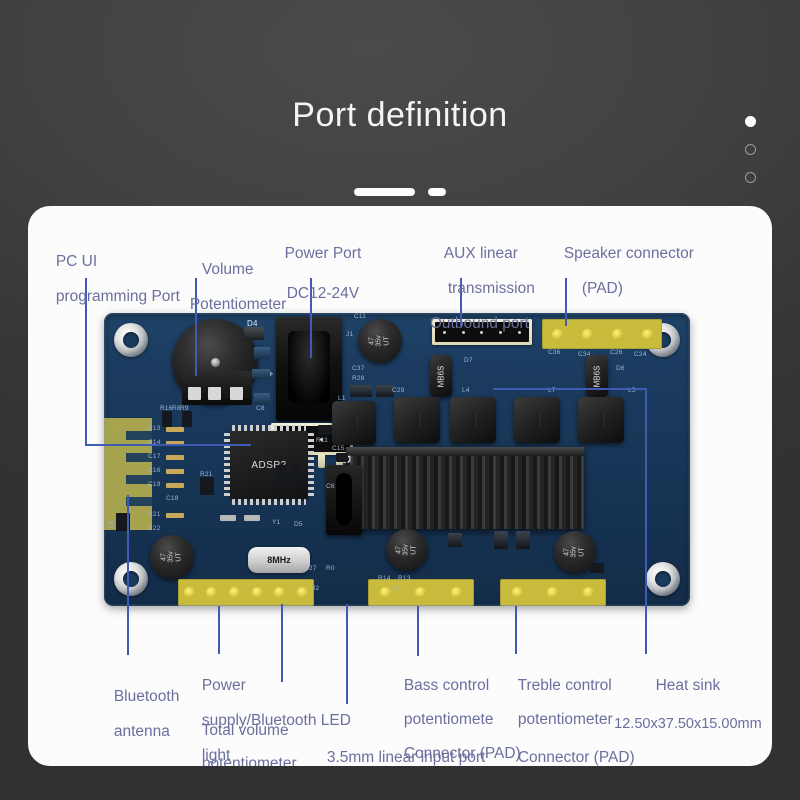 This screenshot has width=800, height=800. Describe the element at coordinates (358, 368) in the screenshot. I see `silk-C37: C37` at that location.